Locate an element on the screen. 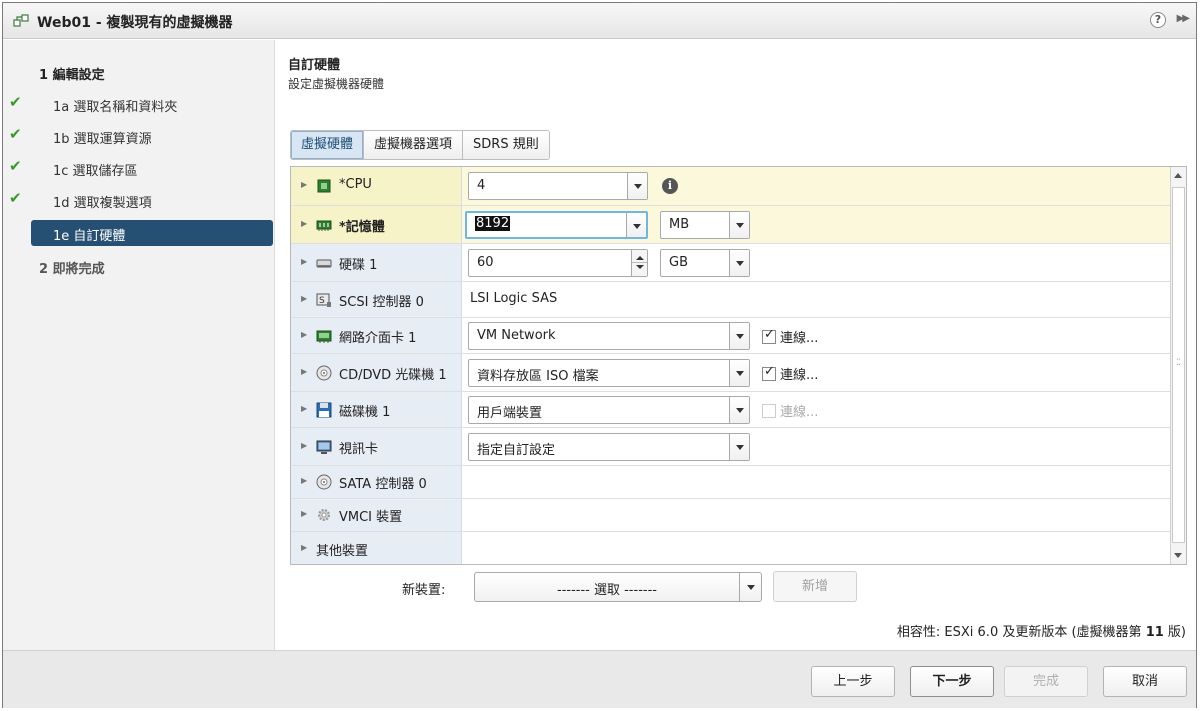  video-card-settings-select: 指定自訂設定 is located at coordinates (609, 446).